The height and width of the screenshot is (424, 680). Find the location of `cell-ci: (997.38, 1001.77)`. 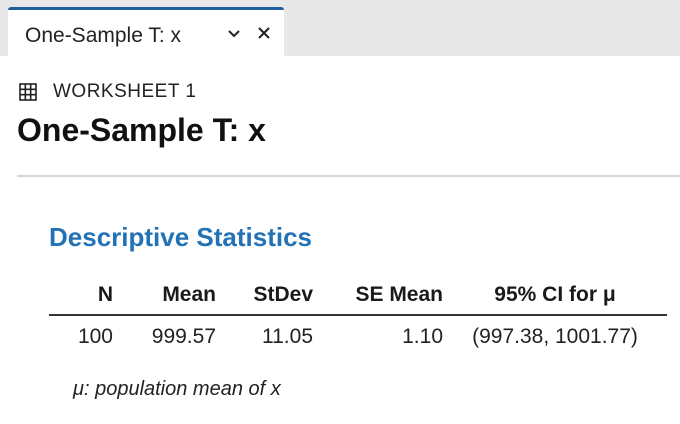

cell-ci: (997.38, 1001.77) is located at coordinates (555, 336).